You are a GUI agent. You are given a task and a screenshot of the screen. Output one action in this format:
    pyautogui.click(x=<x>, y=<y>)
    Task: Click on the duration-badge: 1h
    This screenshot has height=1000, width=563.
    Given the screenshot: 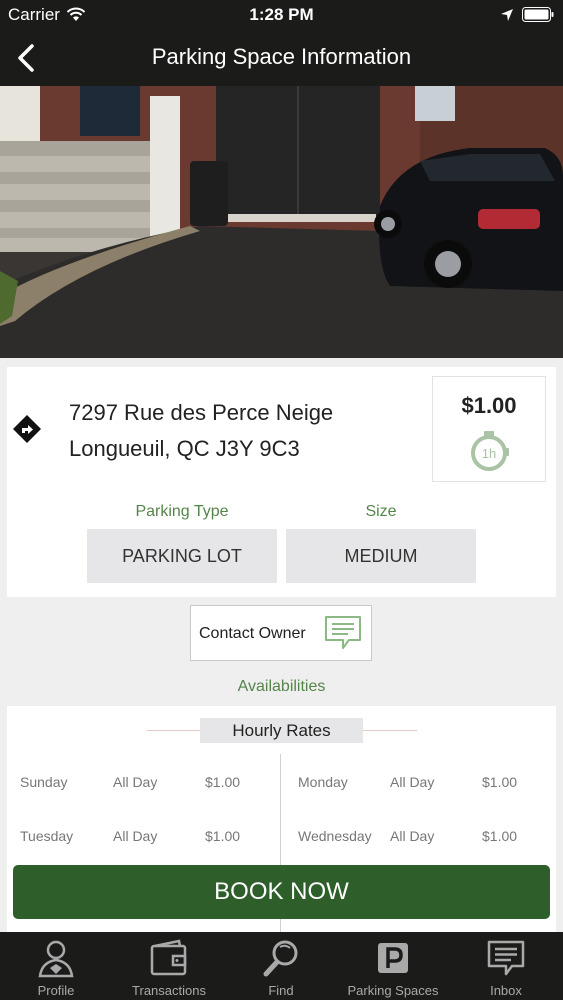 What is the action you would take?
    pyautogui.click(x=489, y=453)
    